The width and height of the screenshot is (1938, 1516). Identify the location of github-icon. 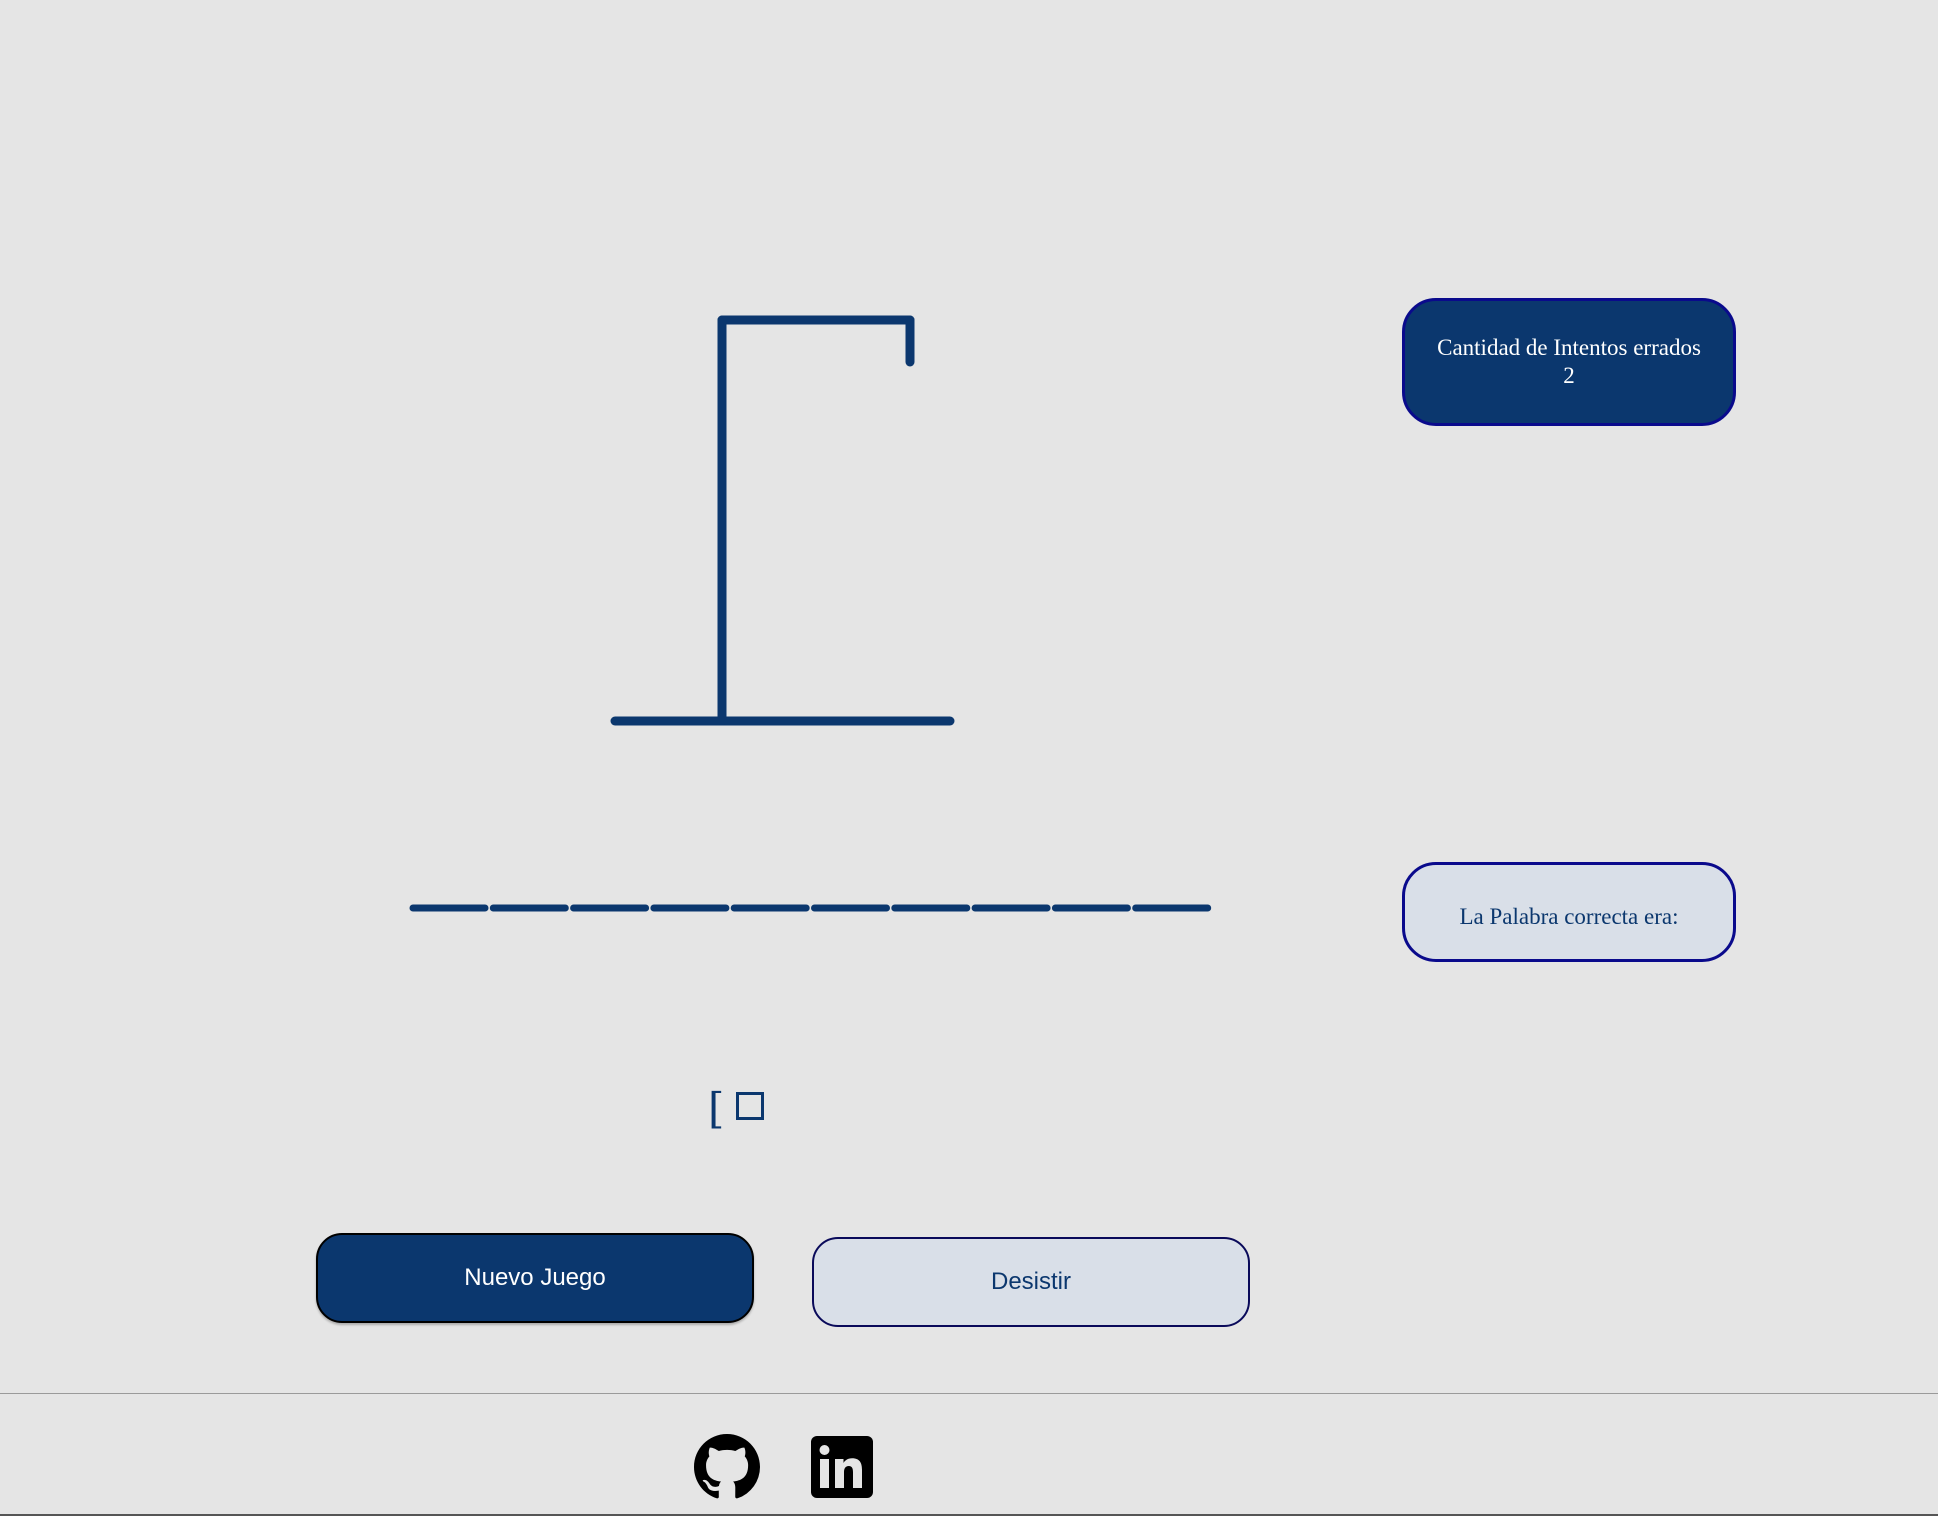
(727, 1466).